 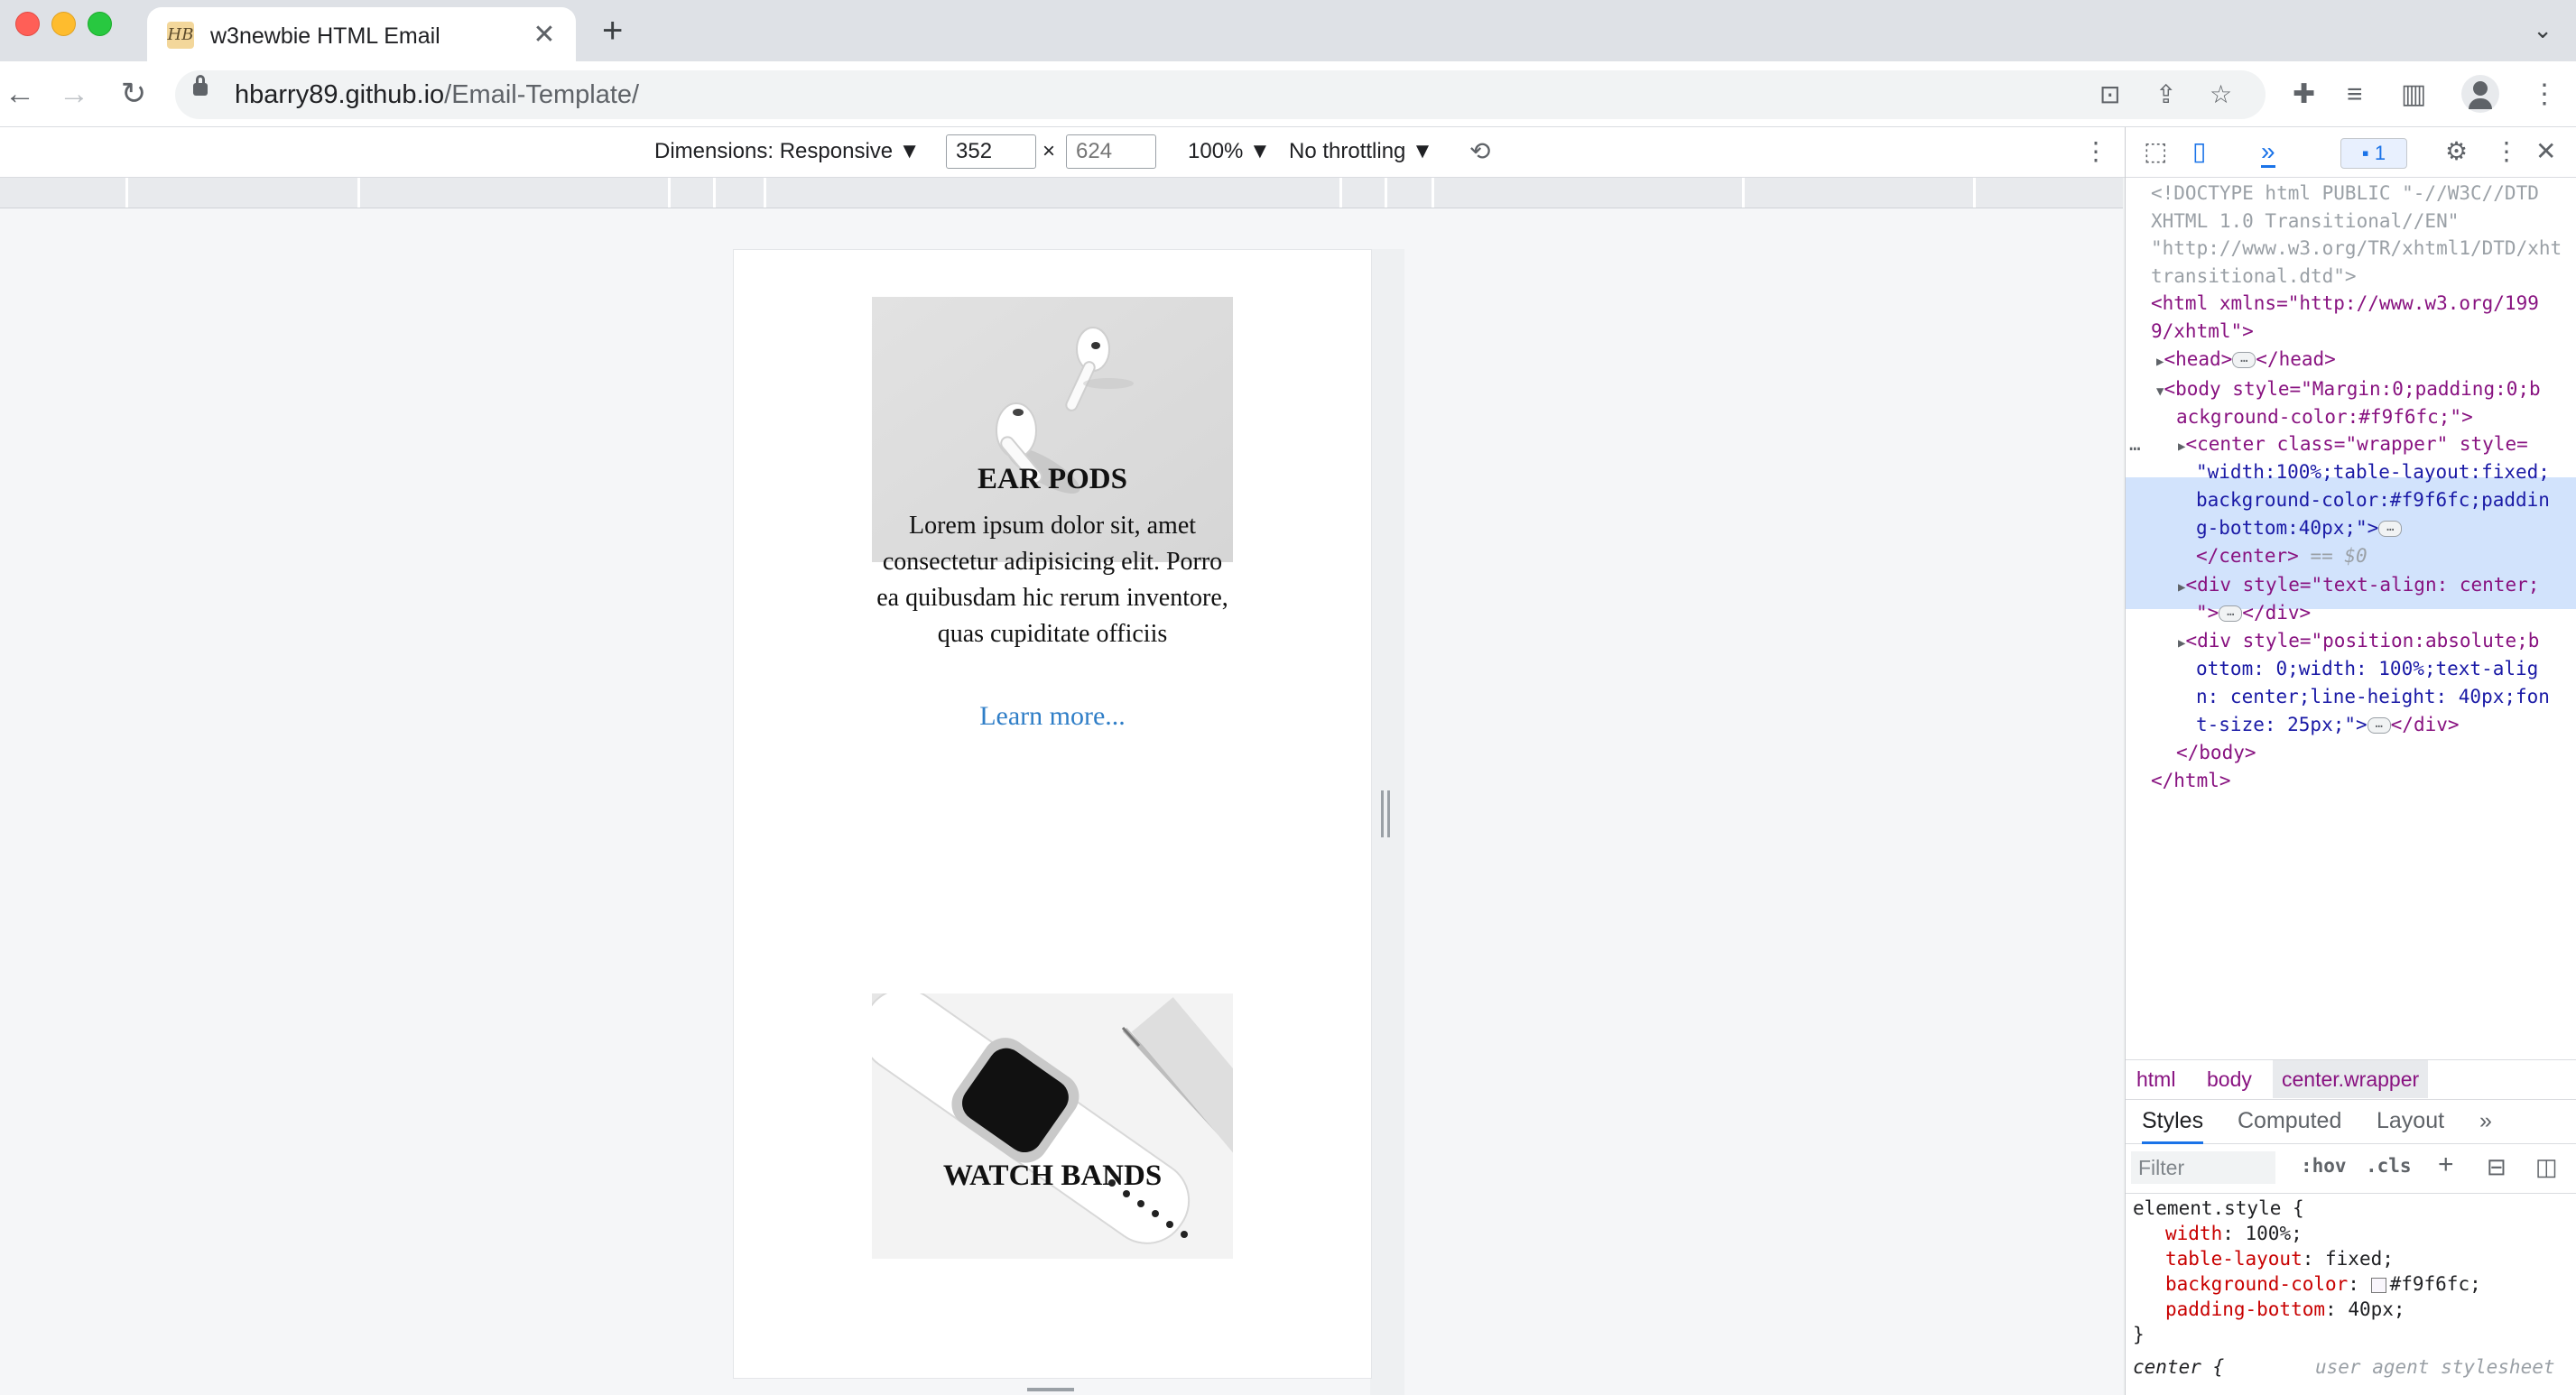 What do you see at coordinates (2377, 642) in the screenshot?
I see `div-node: ▶<div style="position:absolute;b` at bounding box center [2377, 642].